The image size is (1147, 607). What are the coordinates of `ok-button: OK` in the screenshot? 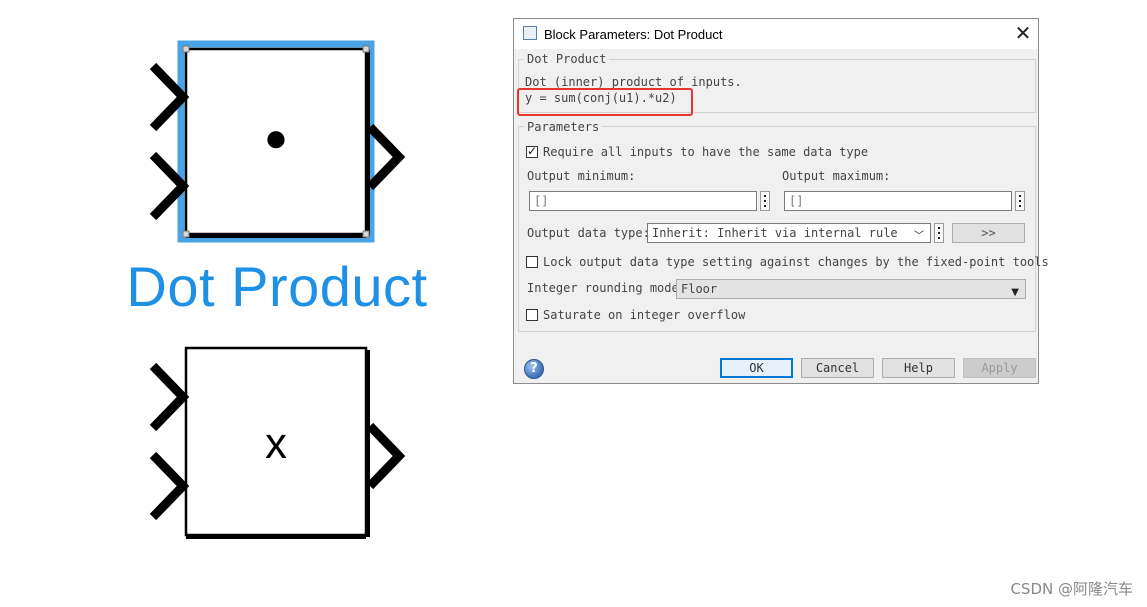 It's located at (756, 368).